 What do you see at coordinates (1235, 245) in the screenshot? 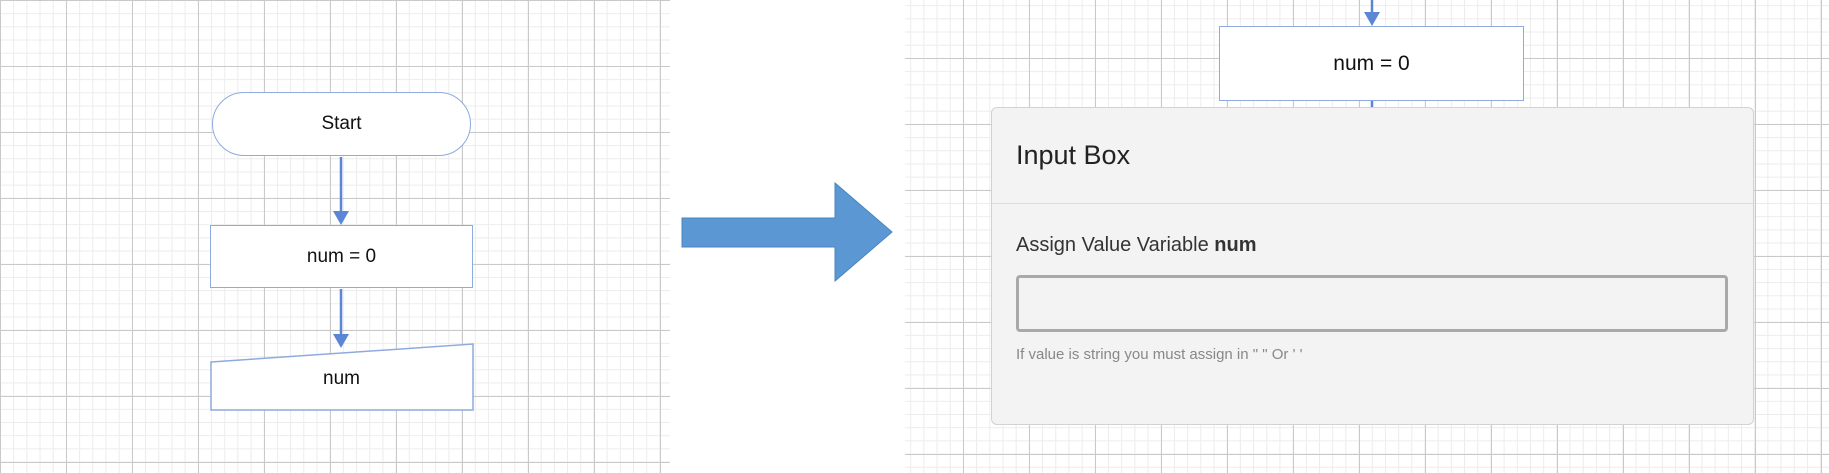
I see `variable-name: num` at bounding box center [1235, 245].